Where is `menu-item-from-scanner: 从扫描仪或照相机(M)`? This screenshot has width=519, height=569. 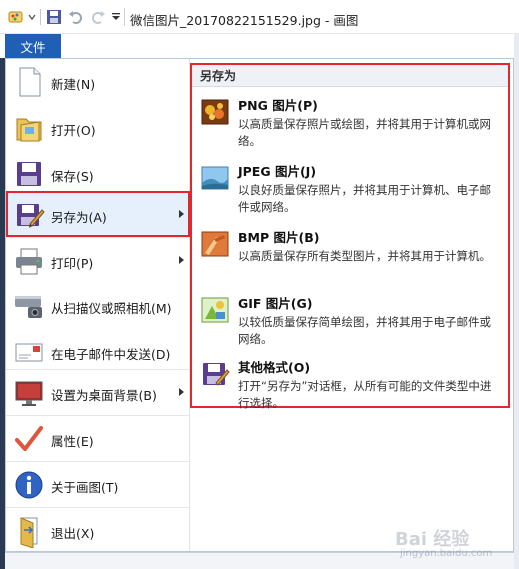
menu-item-from-scanner: 从扫描仪或照相机(M) is located at coordinates (98, 306).